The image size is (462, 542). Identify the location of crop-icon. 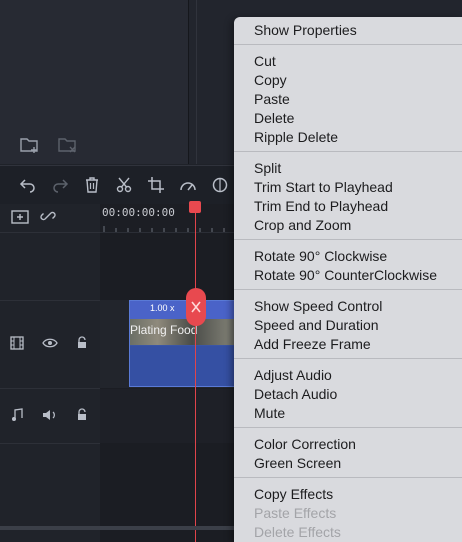
(156, 185).